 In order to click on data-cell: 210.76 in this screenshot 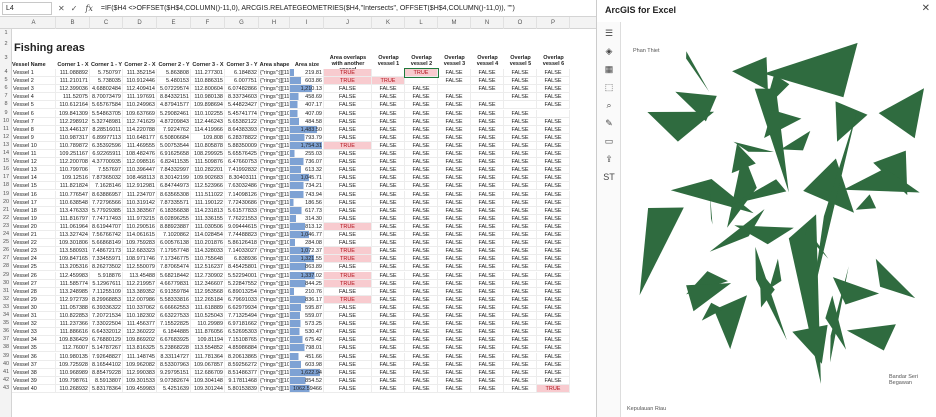, I will do `click(307, 291)`.